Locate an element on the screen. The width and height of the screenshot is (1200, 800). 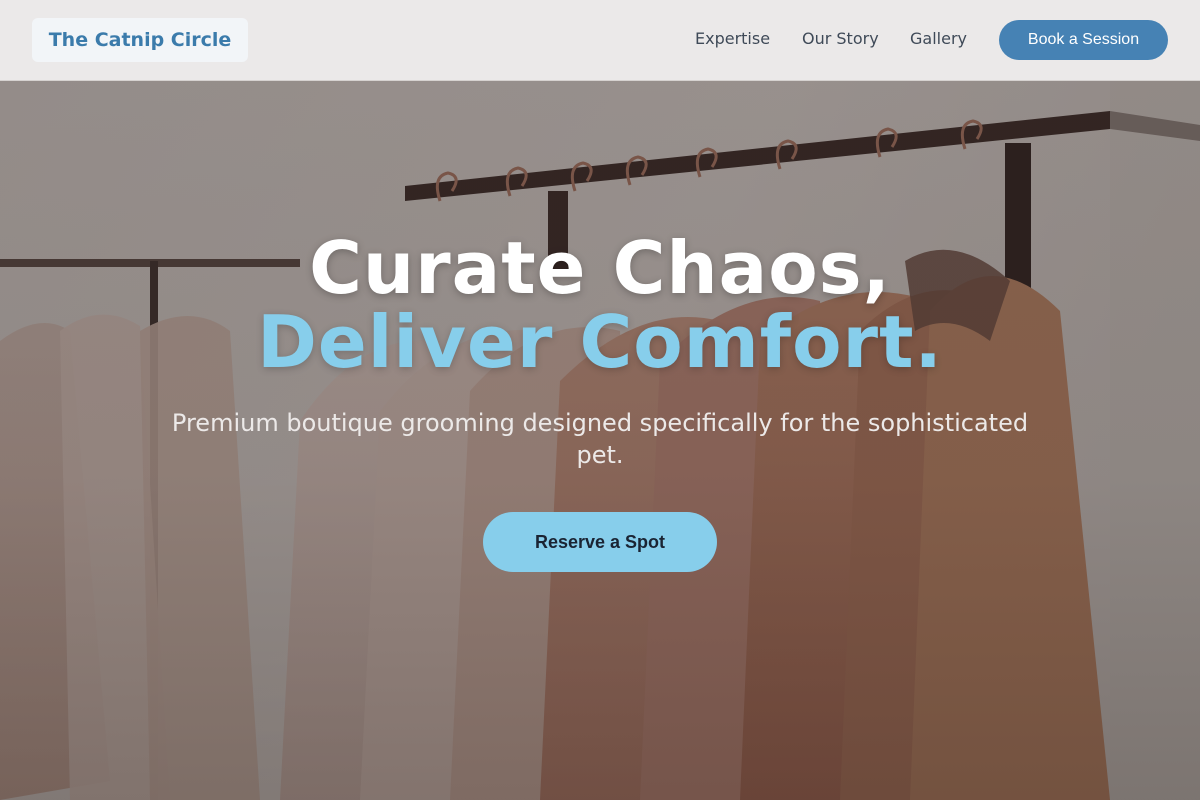
hero-heading: Curate Chaos, Deliver Comfort. is located at coordinates (600, 305).